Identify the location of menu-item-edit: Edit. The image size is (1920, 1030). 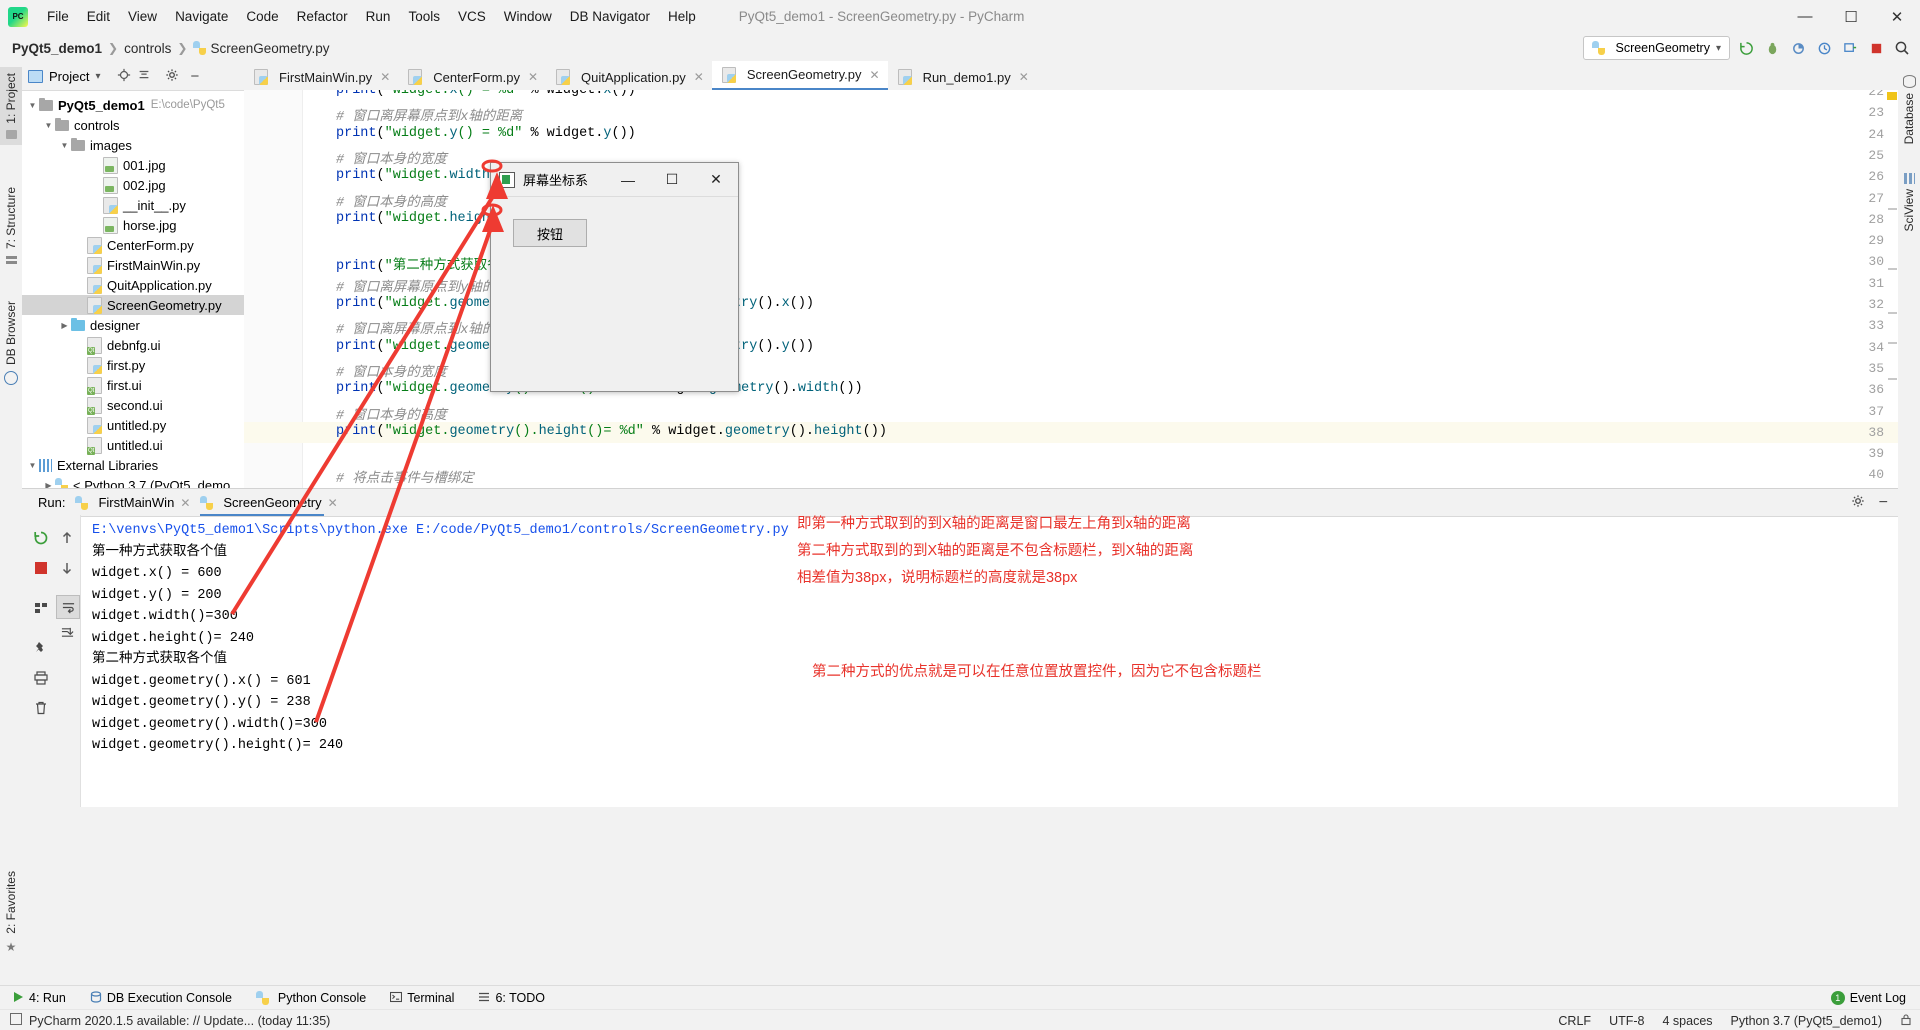
(98, 16).